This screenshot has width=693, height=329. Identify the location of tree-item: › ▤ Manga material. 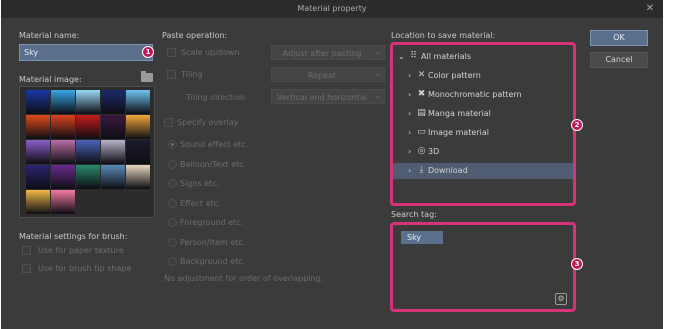
(483, 114).